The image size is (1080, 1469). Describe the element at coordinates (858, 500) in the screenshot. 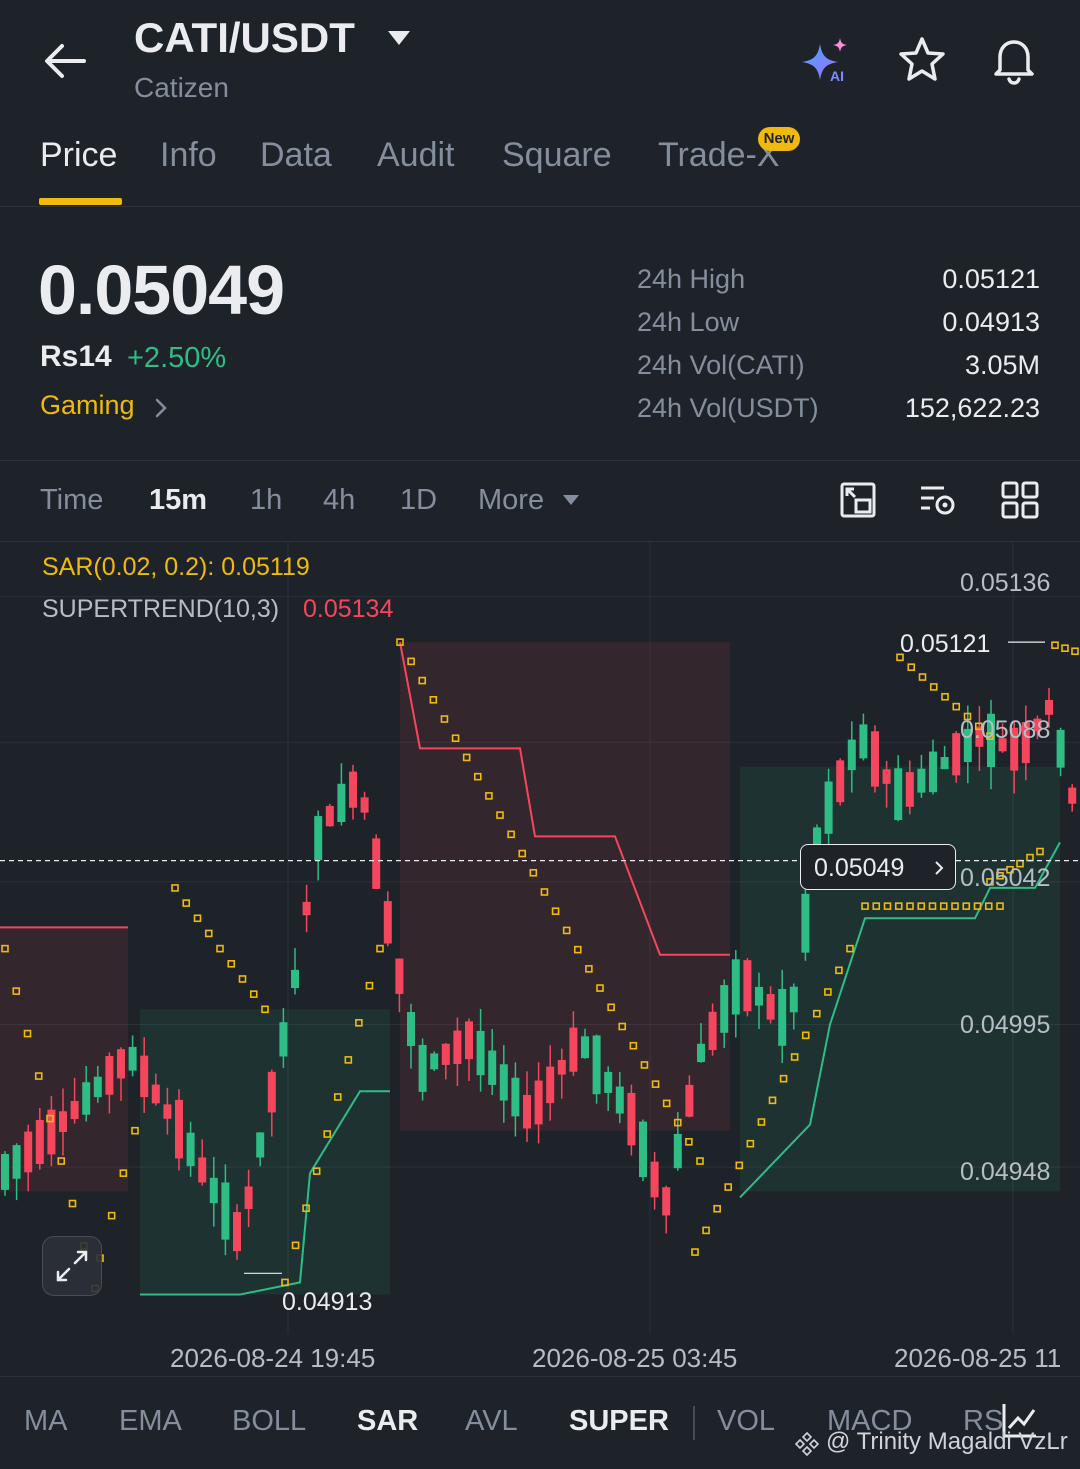

I see `chart-resize-icon` at that location.